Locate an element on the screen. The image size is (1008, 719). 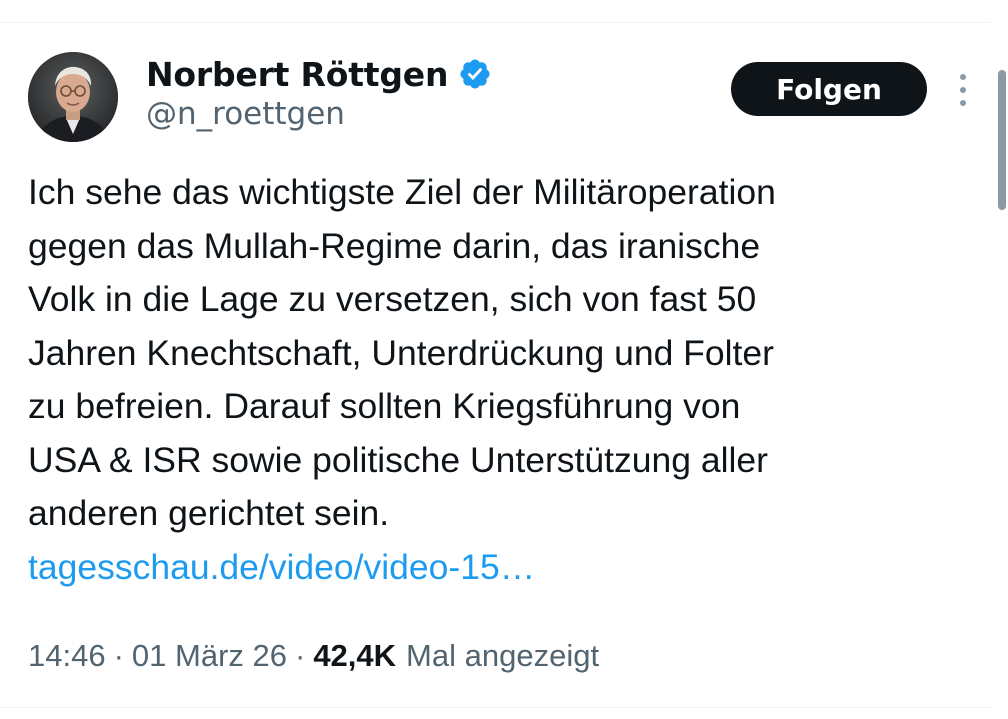
author-handle: @n_roettgen is located at coordinates (245, 114).